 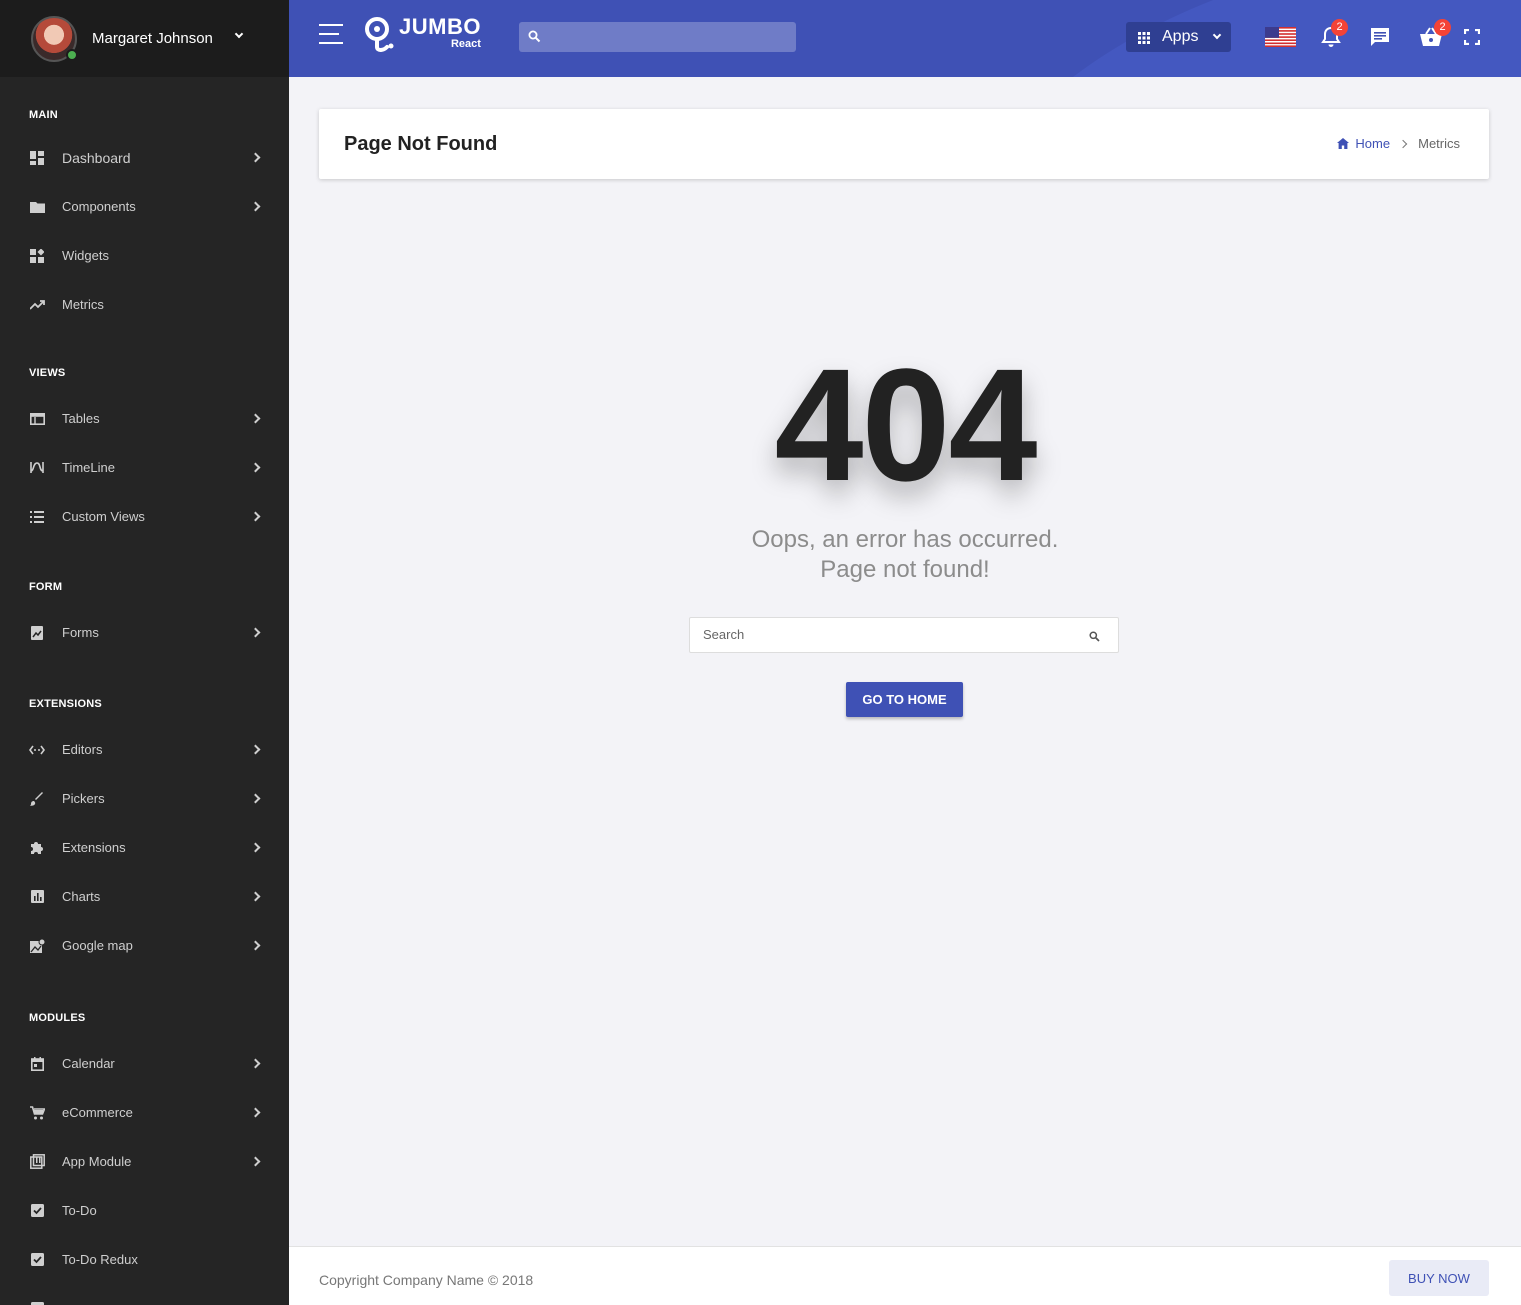 I want to click on section-title-modules: MODULES, so click(x=57, y=1018).